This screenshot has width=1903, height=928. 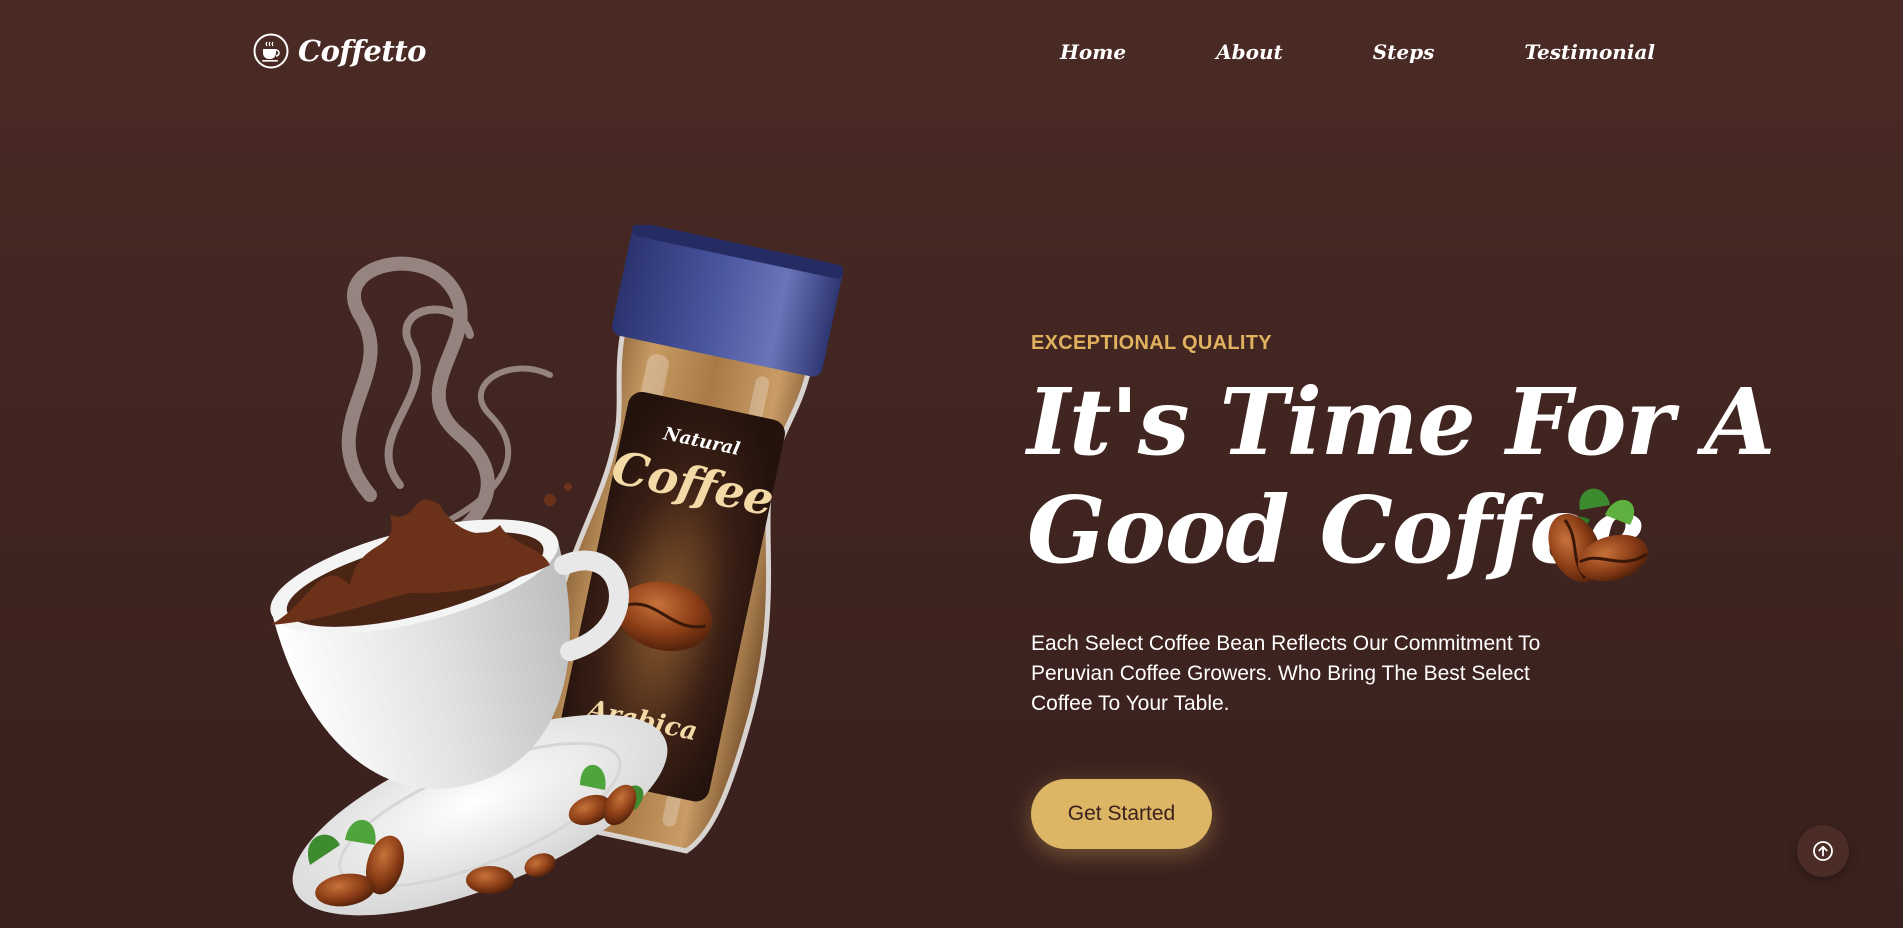 I want to click on arrow-up-circle-icon, so click(x=1823, y=851).